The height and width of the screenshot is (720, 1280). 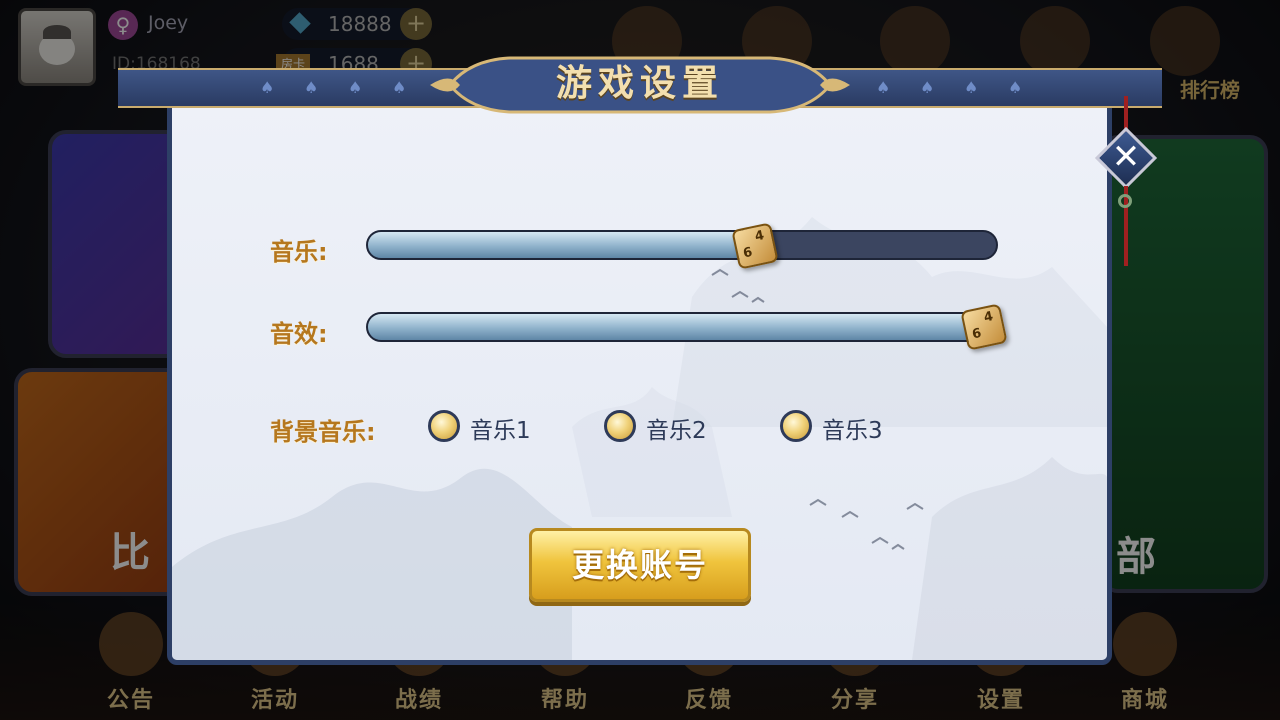 What do you see at coordinates (500, 428) in the screenshot?
I see `bg-music-option-1-label: 音乐1` at bounding box center [500, 428].